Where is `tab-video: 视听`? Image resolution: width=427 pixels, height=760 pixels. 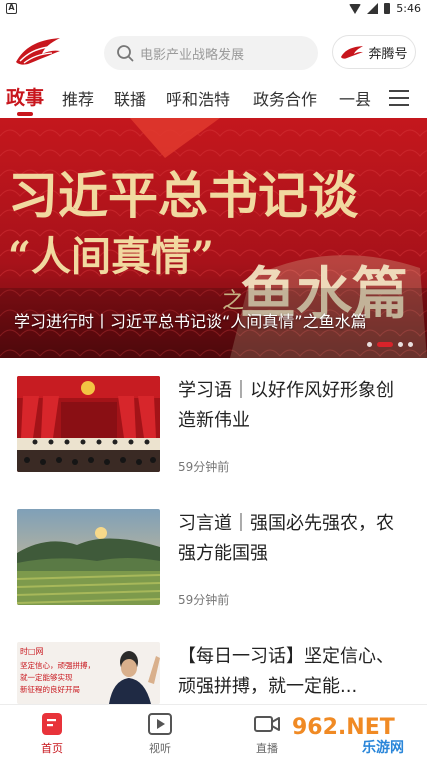
tab-video: 视听 is located at coordinates (160, 733).